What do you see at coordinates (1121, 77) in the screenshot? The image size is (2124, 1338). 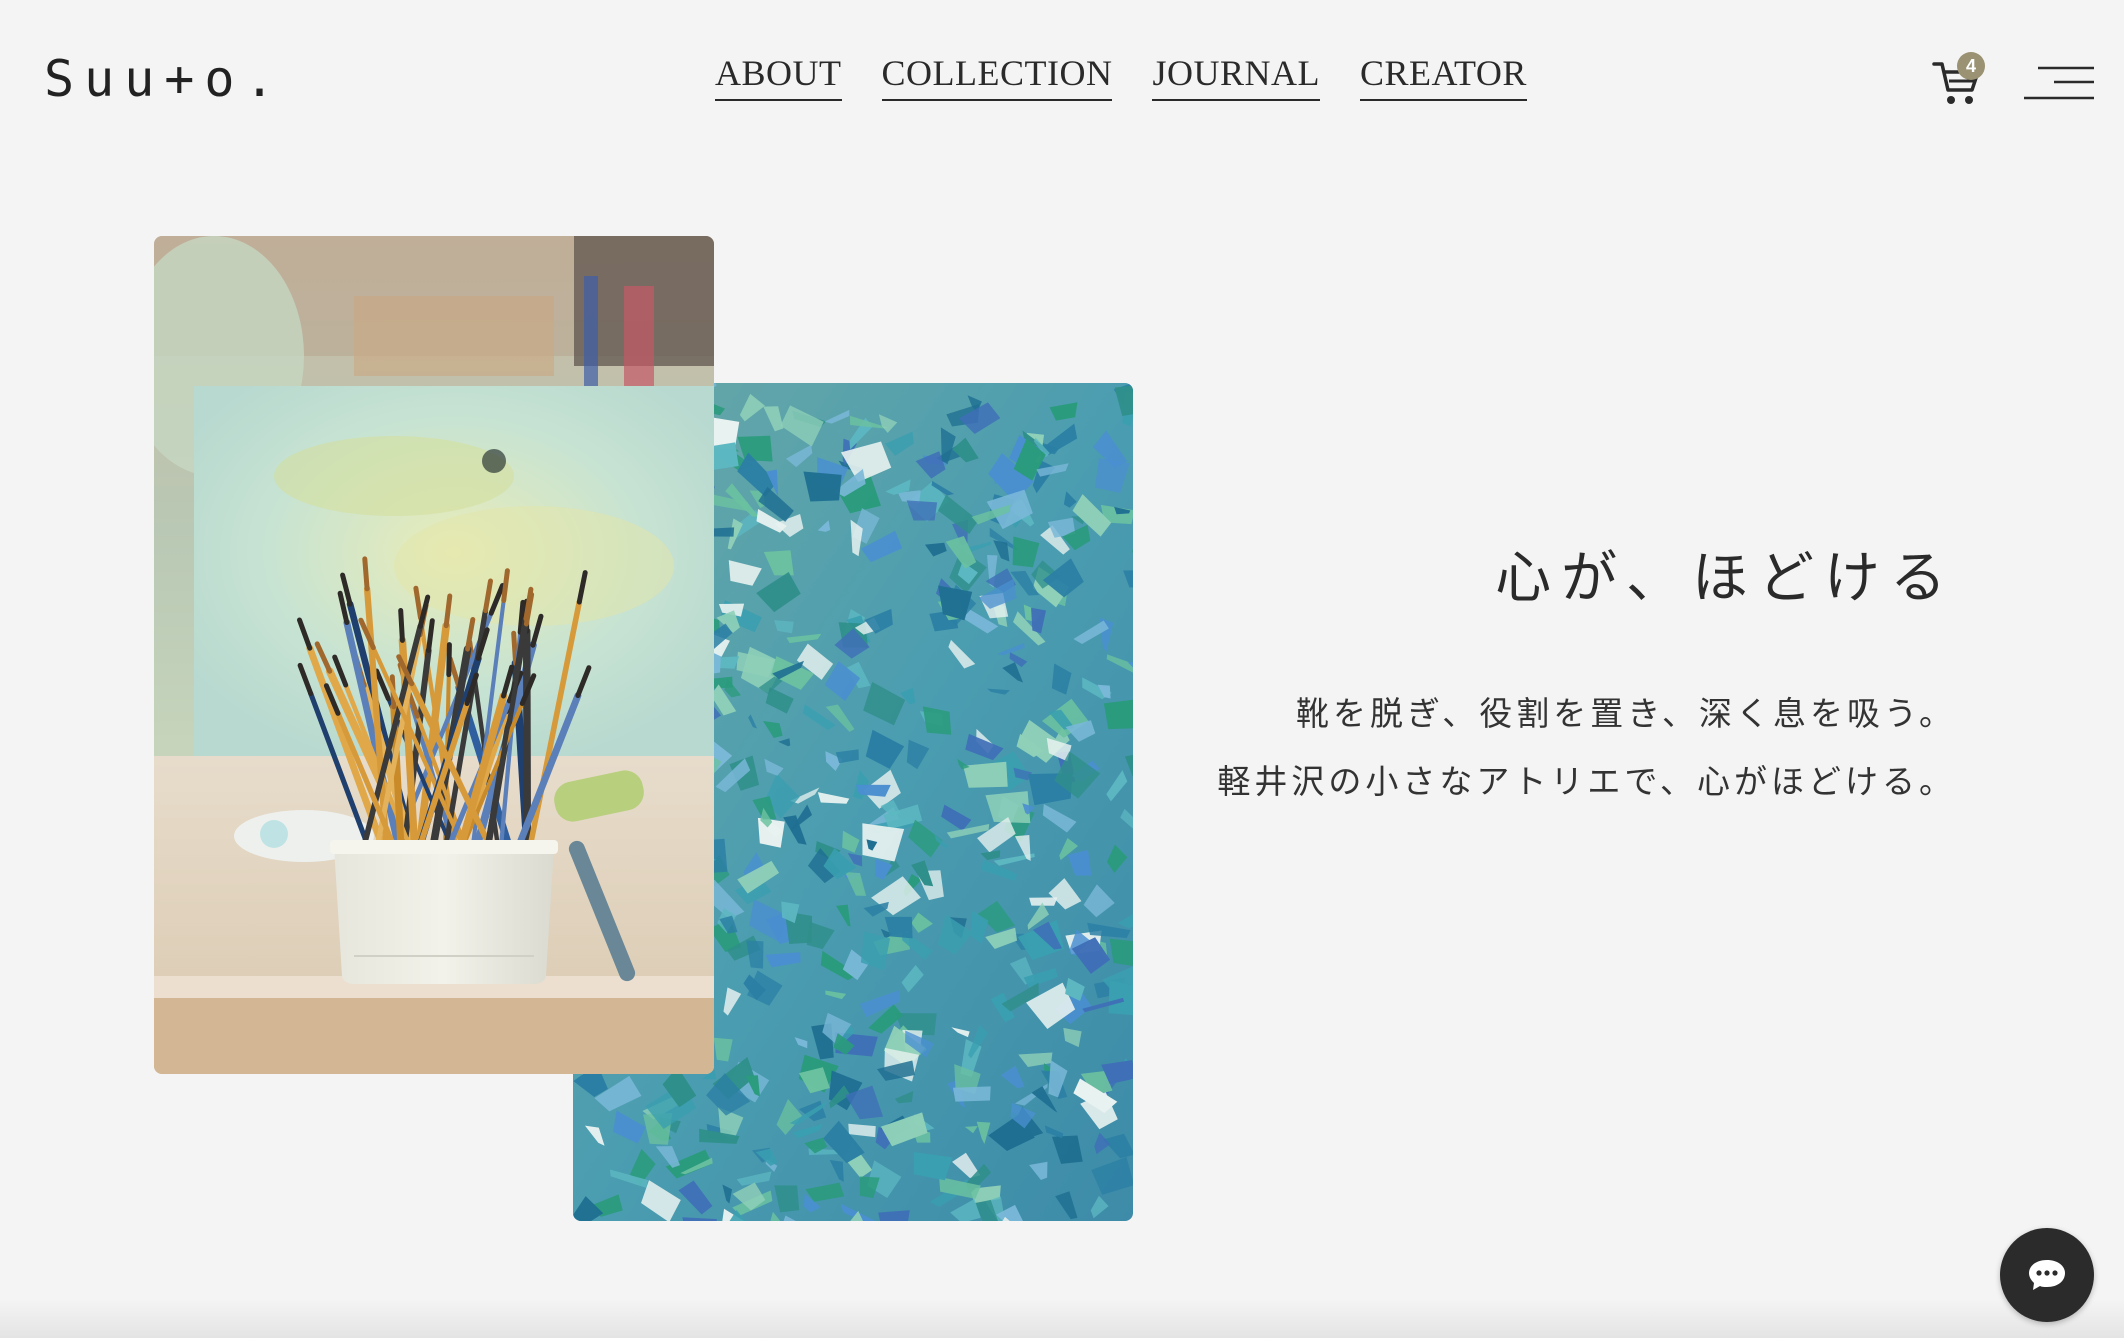 I see `main-nav: ABOUT COLLECTION JOURNAL CREATOR` at bounding box center [1121, 77].